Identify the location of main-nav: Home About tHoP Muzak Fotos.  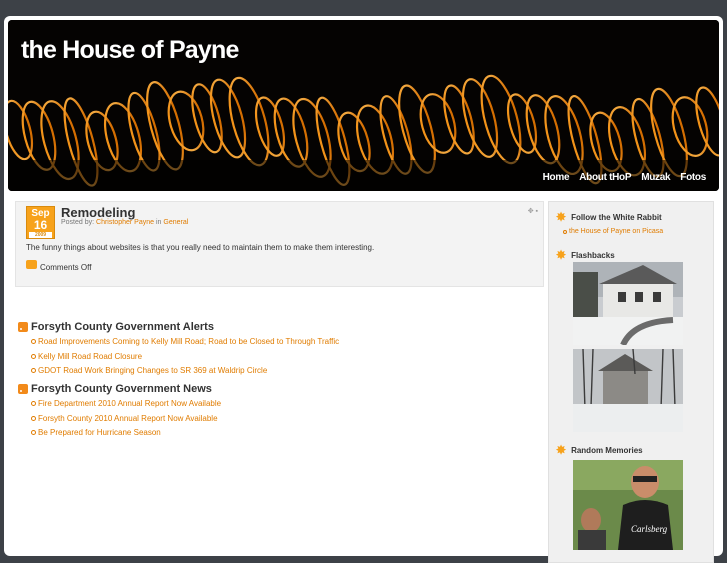
(624, 177).